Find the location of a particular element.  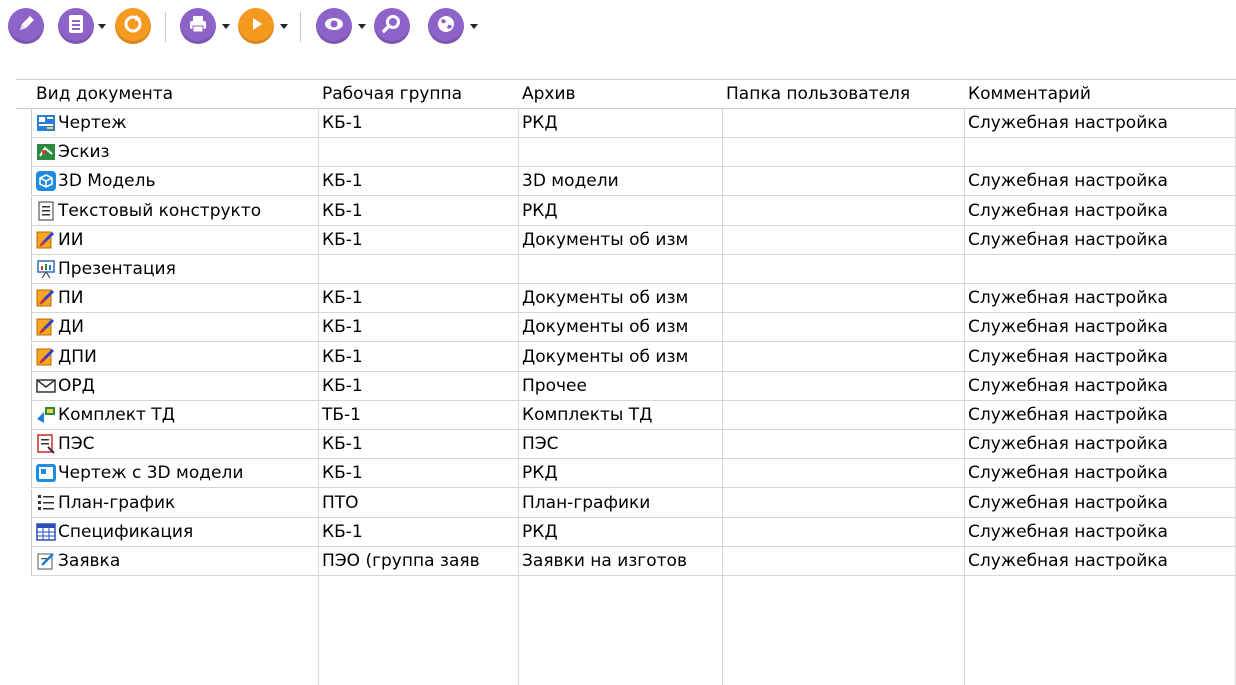

web-button is located at coordinates (446, 26).